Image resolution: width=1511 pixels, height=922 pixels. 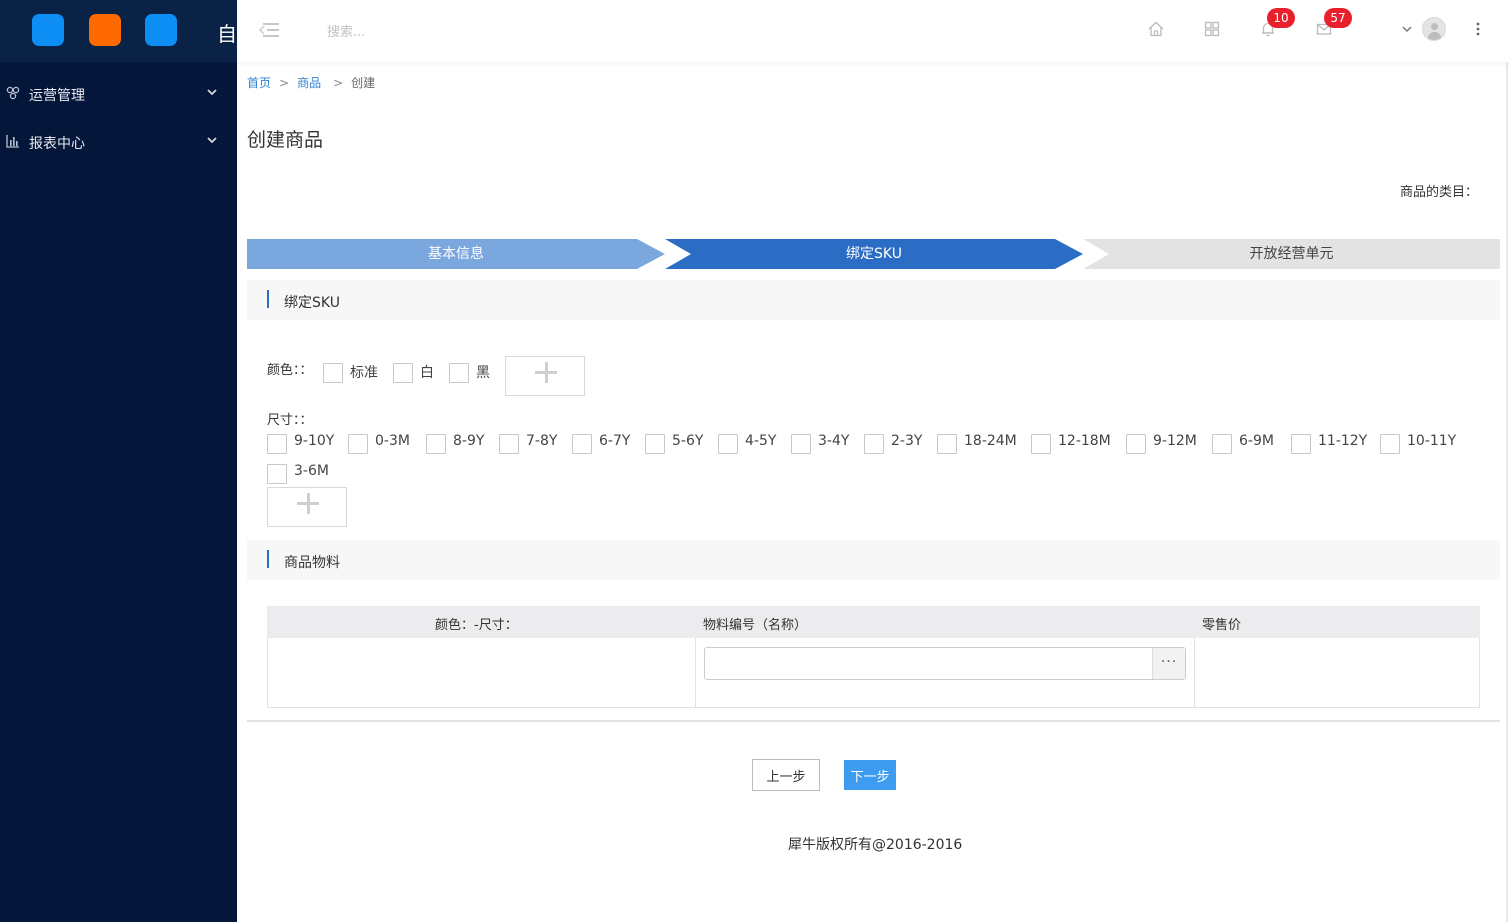 I want to click on add-size-button, so click(x=307, y=507).